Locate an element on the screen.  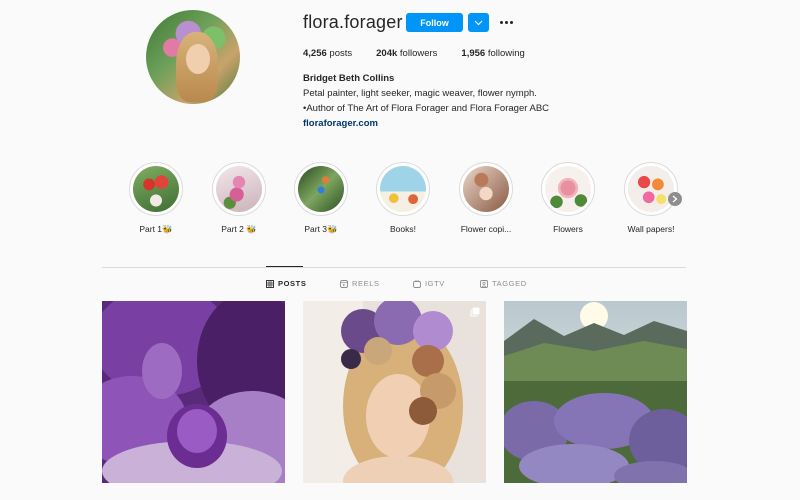
post-thumbnail-flower-crown is located at coordinates (394, 392).